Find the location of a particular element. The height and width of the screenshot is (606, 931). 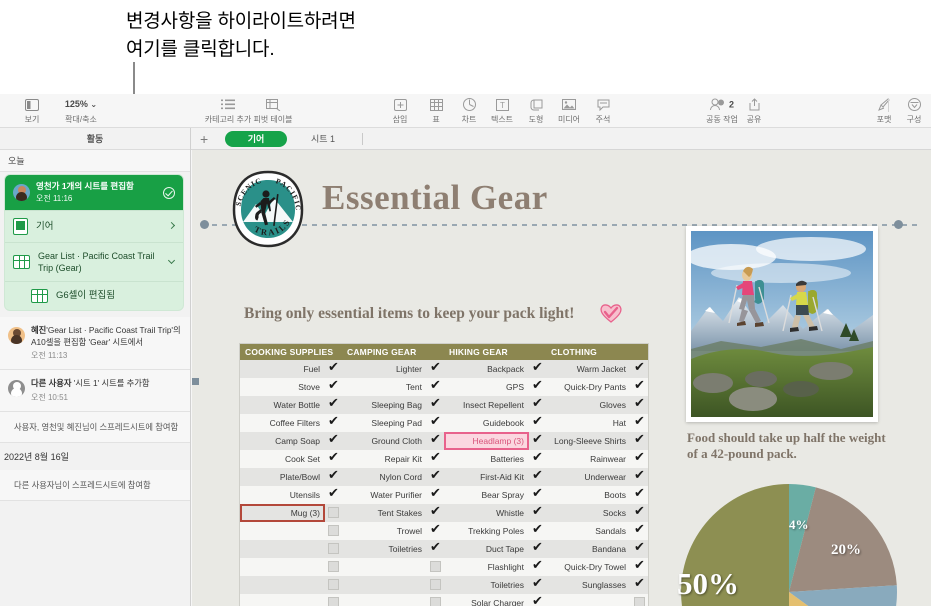

table-row: Toiletries Duct Tape Bandana is located at coordinates (444, 548).